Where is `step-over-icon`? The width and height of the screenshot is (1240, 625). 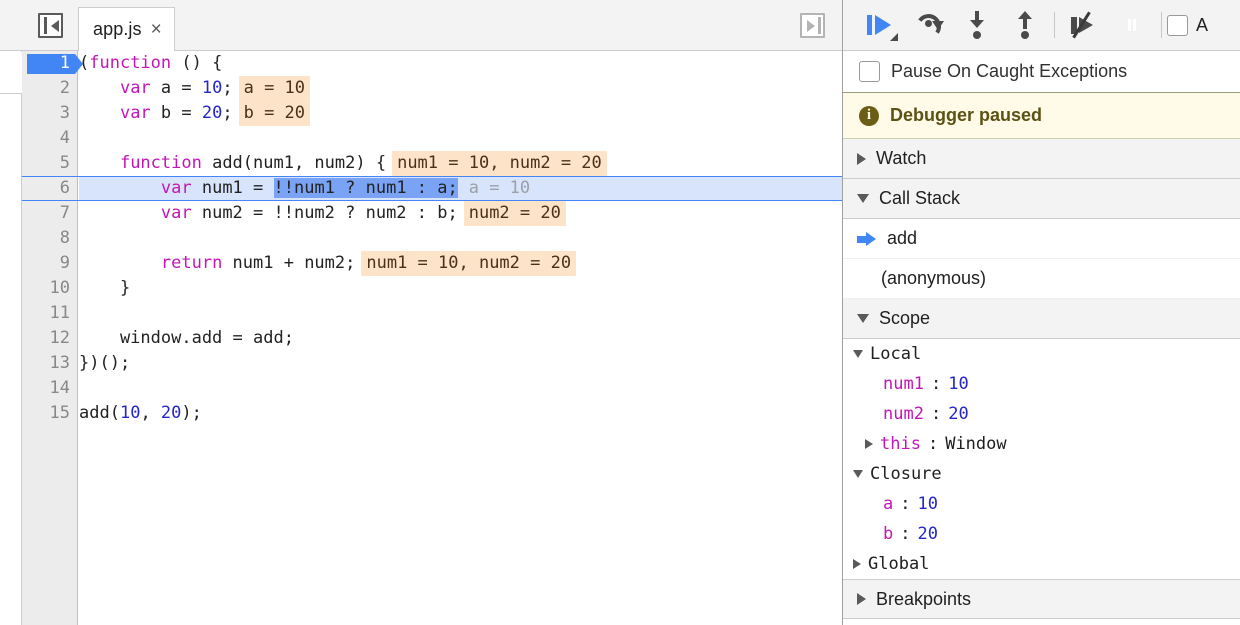
step-over-icon is located at coordinates (929, 26).